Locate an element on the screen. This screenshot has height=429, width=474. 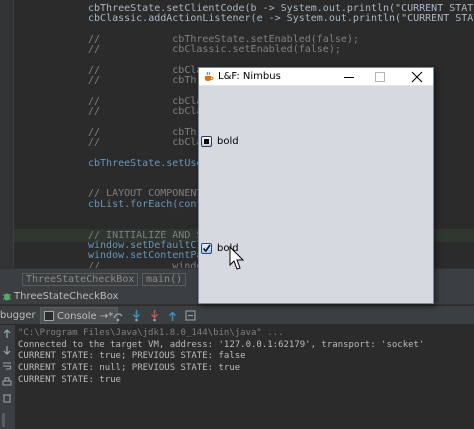
console-icon is located at coordinates (49, 316).